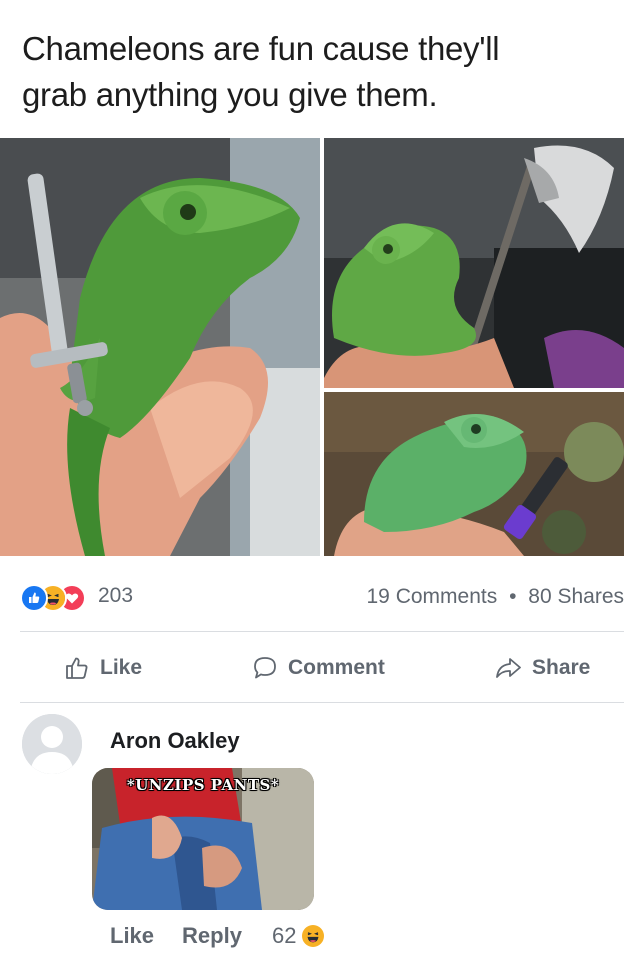 The image size is (624, 960). What do you see at coordinates (432, 596) in the screenshot?
I see `comments-count: 19 Comments` at bounding box center [432, 596].